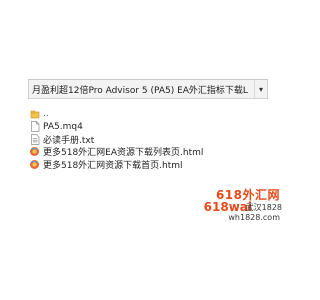 The height and width of the screenshot is (300, 320). What do you see at coordinates (63, 126) in the screenshot?
I see `list-item-label: PA5.mq4` at bounding box center [63, 126].